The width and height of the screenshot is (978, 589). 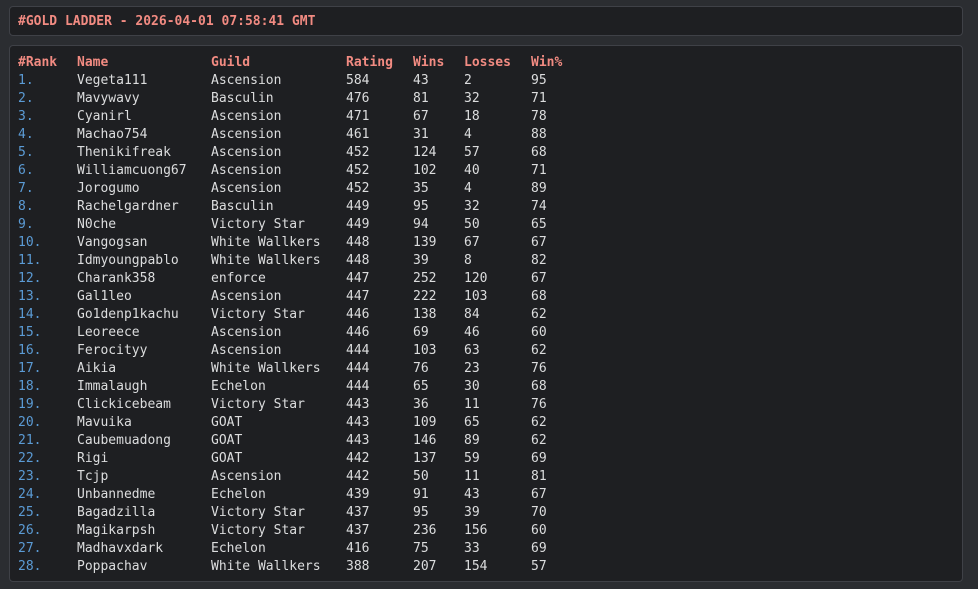 What do you see at coordinates (472, 98) in the screenshot?
I see `cell-losses: 32` at bounding box center [472, 98].